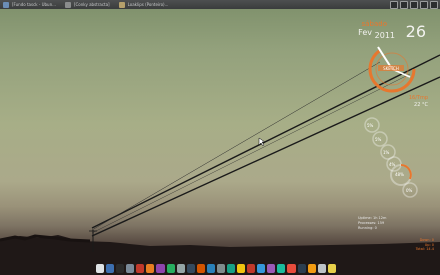  I want to click on chat-icon, so click(160, 268).